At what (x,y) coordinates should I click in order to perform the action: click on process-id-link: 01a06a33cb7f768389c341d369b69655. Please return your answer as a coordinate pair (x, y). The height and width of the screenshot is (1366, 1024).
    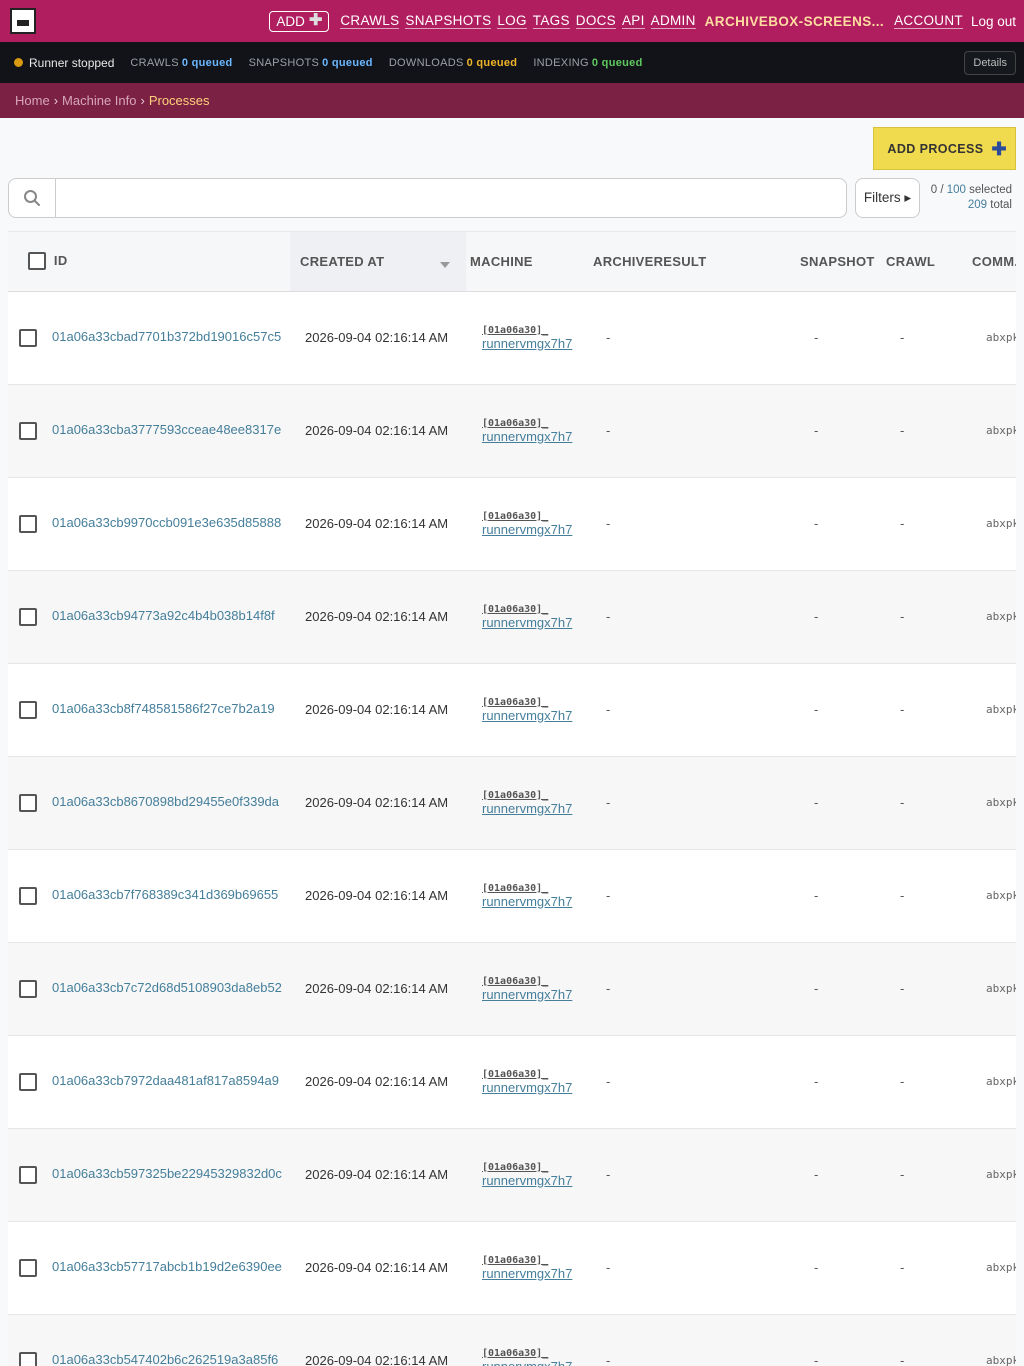
    Looking at the image, I should click on (165, 894).